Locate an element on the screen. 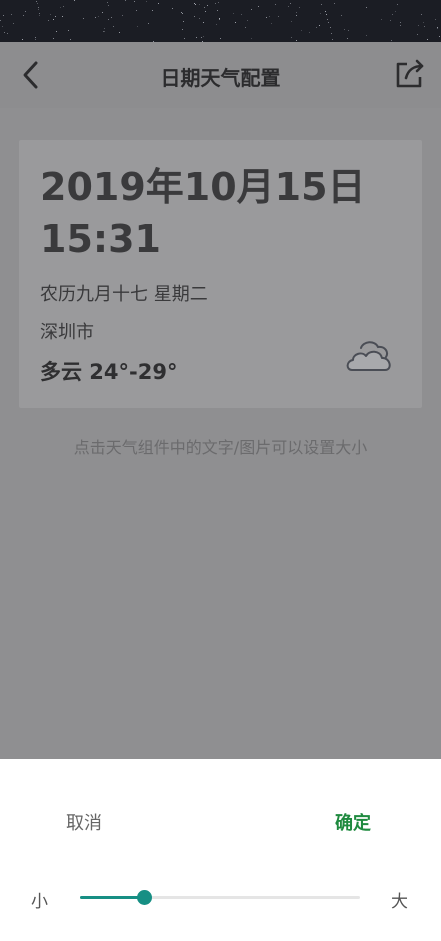 The image size is (441, 941). weather-text: 多云 24°-29° is located at coordinates (108, 371).